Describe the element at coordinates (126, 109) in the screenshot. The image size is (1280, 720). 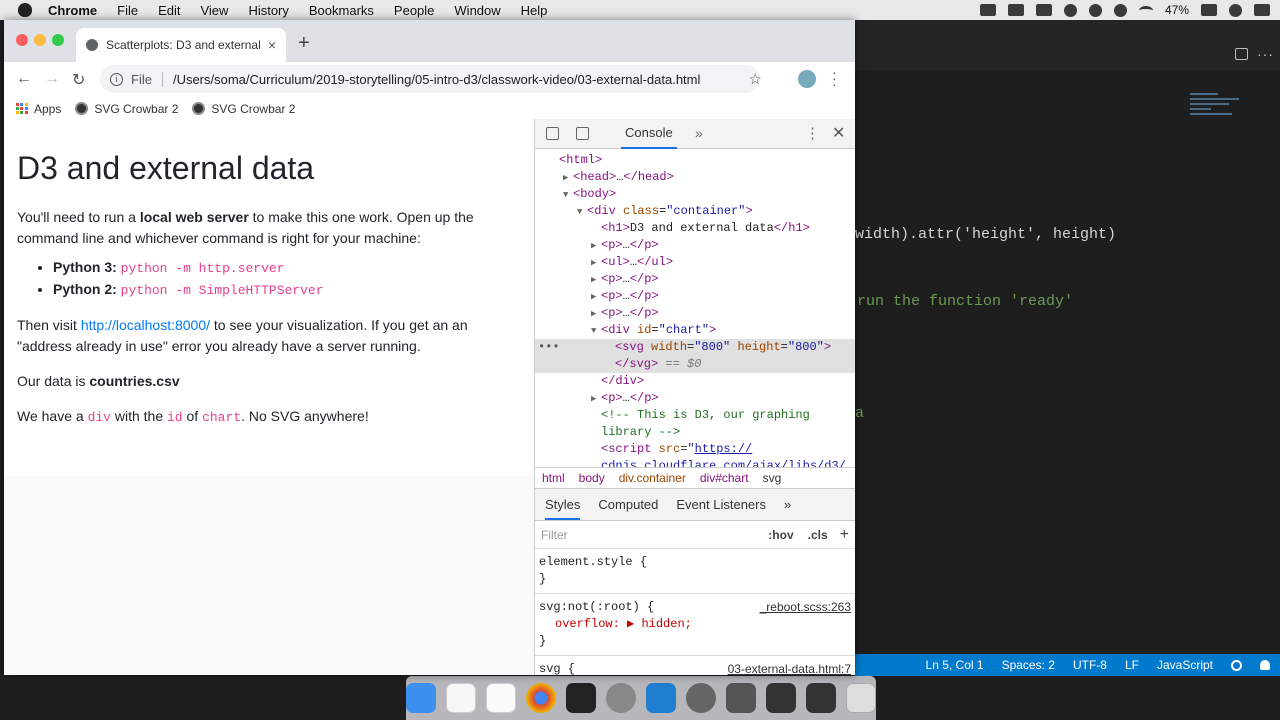
I see `bookmark-svg-crowbar-1: SVG Crowbar 2` at that location.